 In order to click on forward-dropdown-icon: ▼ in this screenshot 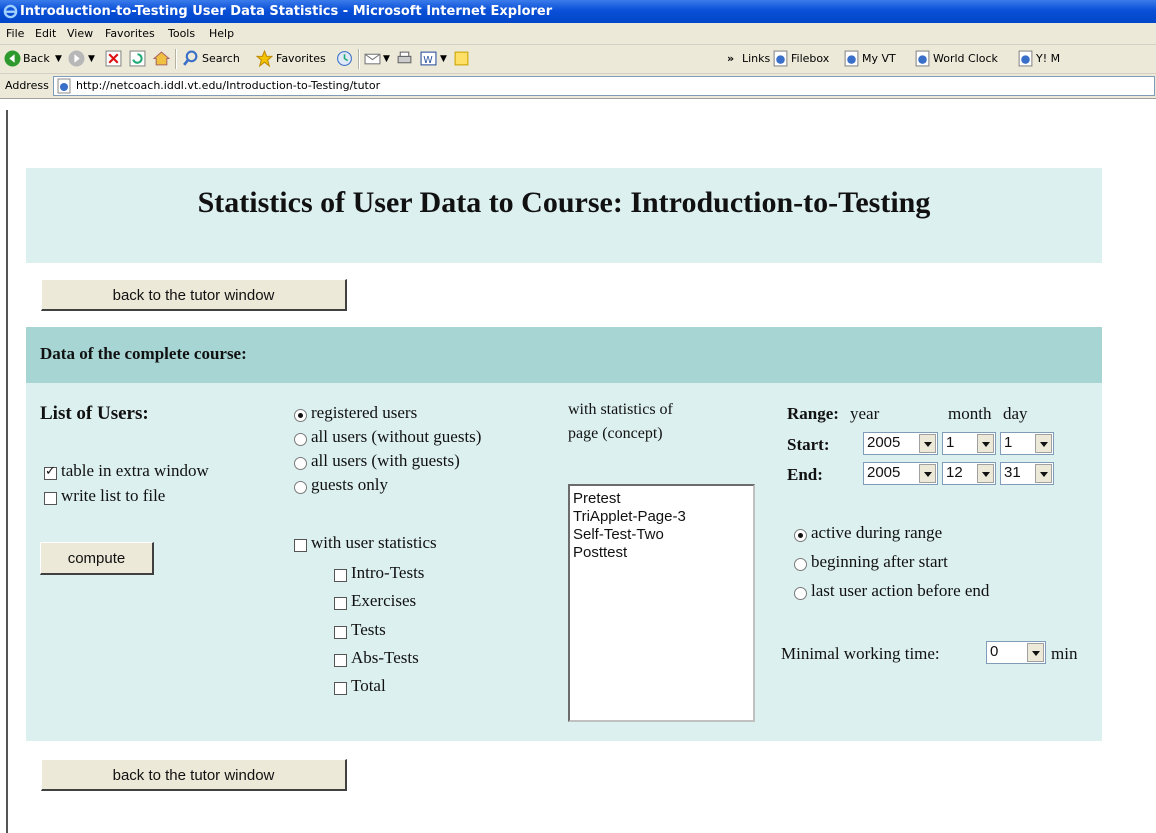, I will do `click(91, 59)`.